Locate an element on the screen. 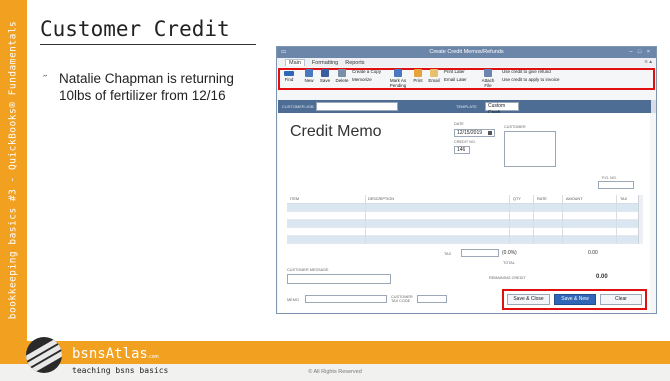  customer-job-label: CUSTOMER:JOB is located at coordinates (298, 106).